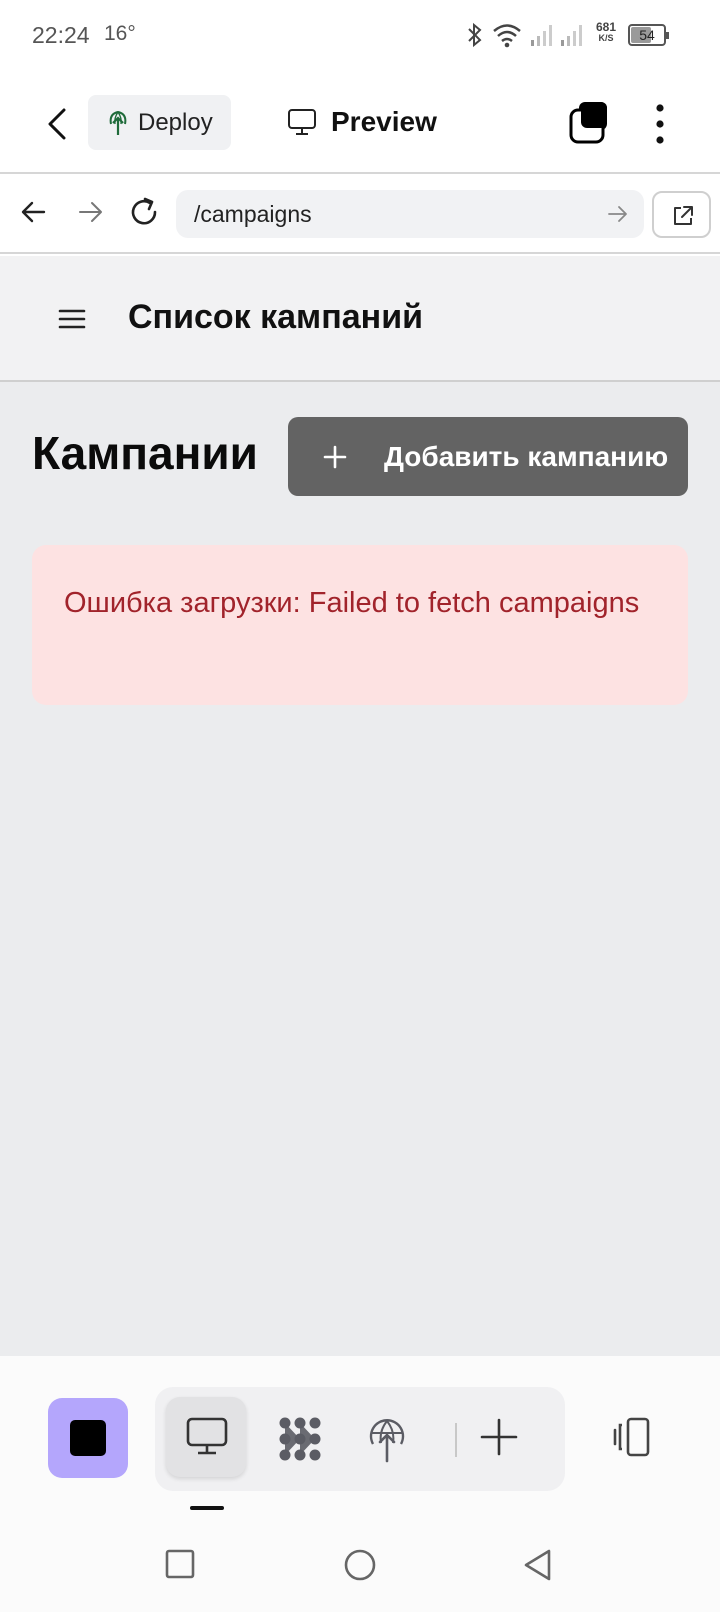  I want to click on recents-square-icon, so click(180, 1564).